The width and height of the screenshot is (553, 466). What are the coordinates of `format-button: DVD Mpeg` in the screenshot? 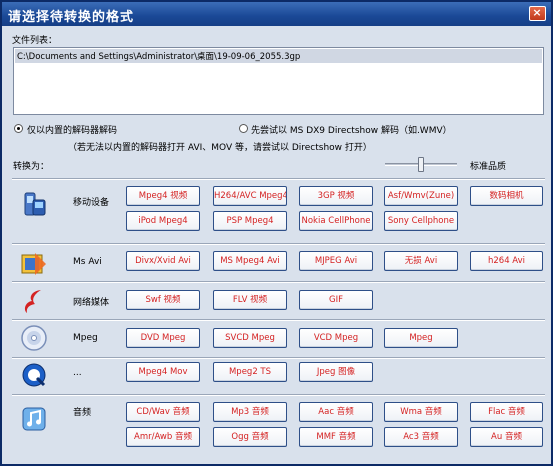 It's located at (163, 338).